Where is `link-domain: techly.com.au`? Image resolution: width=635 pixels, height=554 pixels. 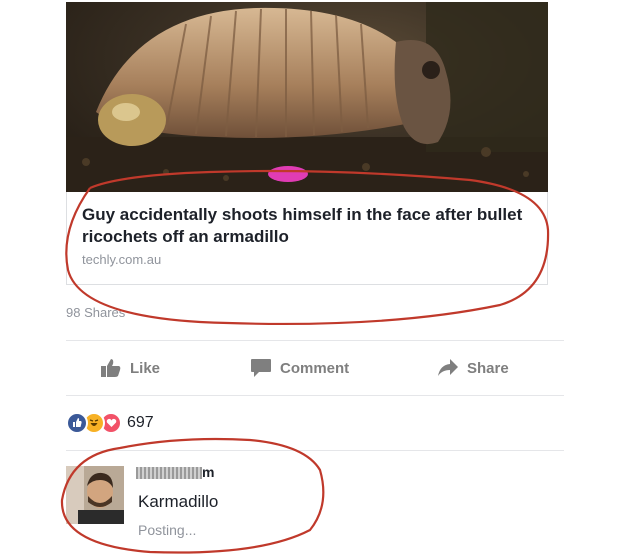 link-domain: techly.com.au is located at coordinates (122, 259).